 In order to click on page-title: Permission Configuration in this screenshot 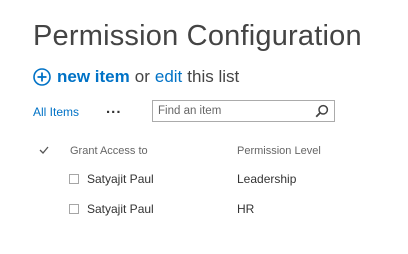, I will do `click(197, 36)`.